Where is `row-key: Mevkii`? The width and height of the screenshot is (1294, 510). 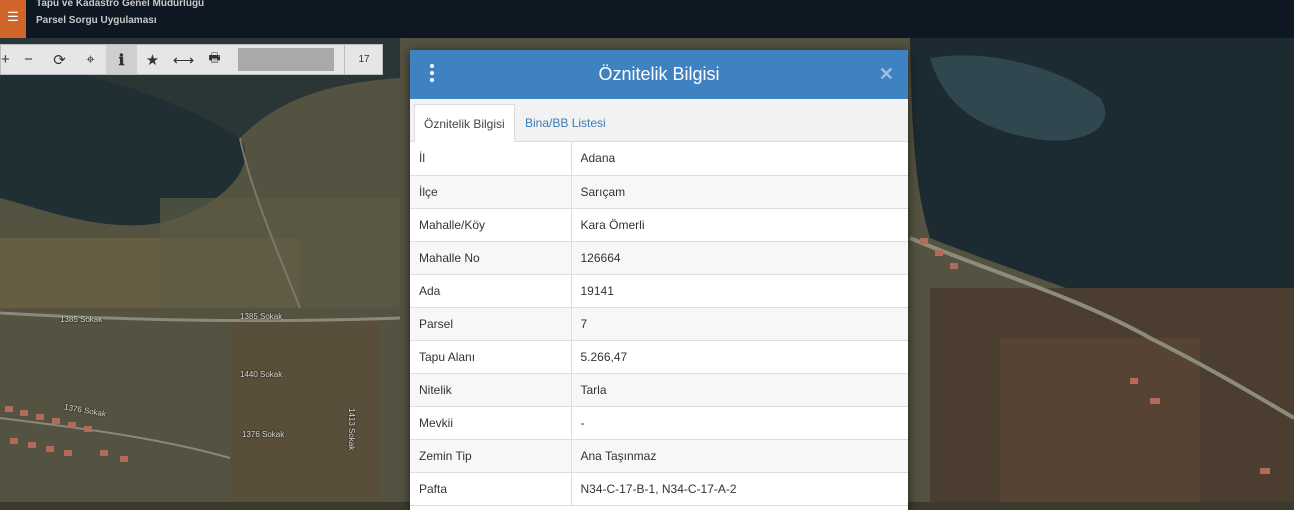
row-key: Mevkii is located at coordinates (491, 423).